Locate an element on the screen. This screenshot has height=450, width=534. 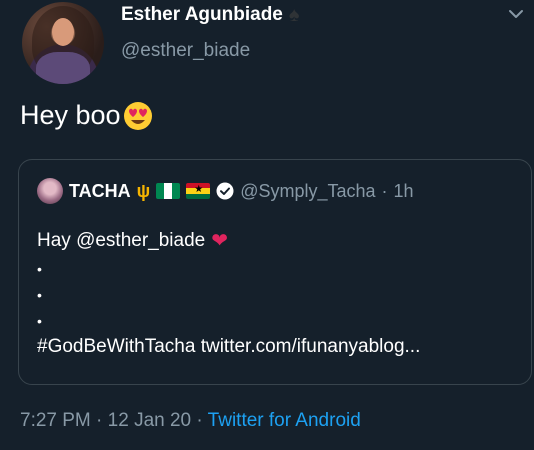
author-name: Esther Agunbiade is located at coordinates (202, 15).